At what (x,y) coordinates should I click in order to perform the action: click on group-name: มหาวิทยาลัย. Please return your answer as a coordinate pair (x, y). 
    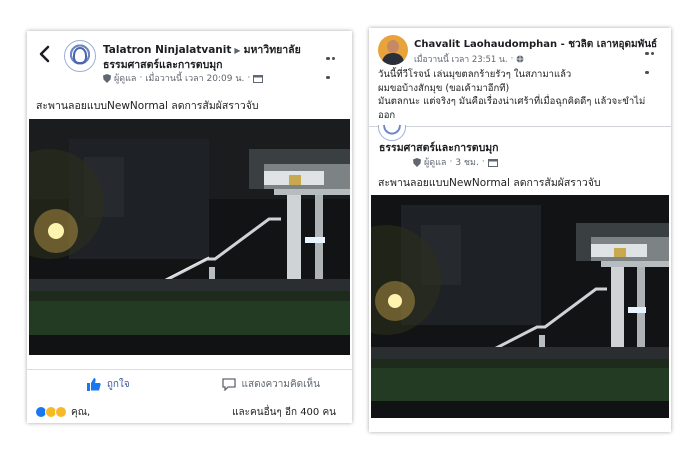
    Looking at the image, I should click on (272, 50).